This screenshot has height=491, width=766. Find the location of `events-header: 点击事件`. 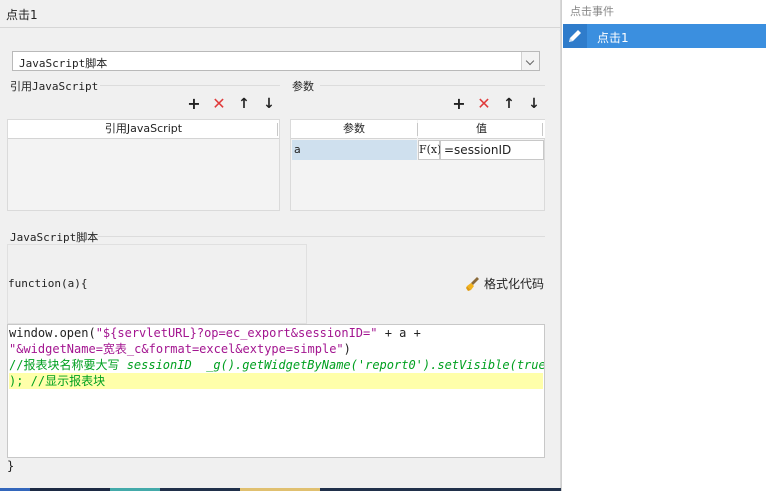

events-header: 点击事件 is located at coordinates (592, 11).